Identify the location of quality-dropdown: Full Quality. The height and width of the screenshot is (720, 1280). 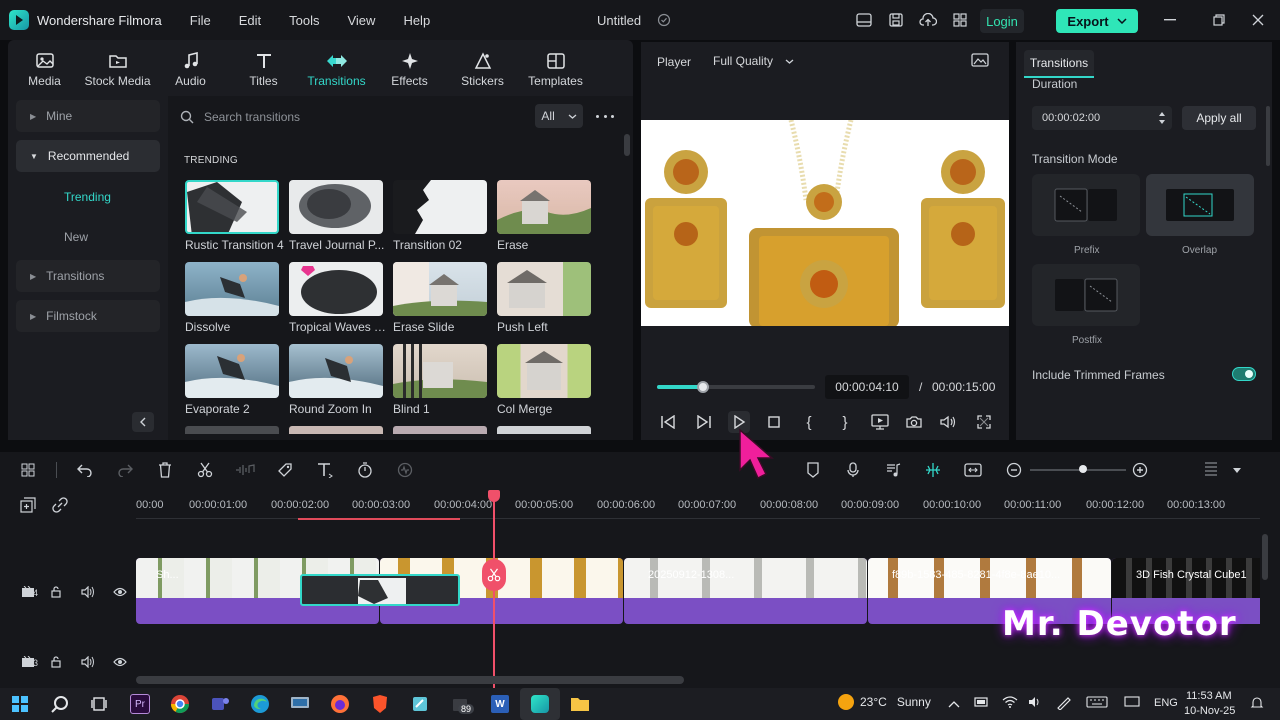
(753, 61).